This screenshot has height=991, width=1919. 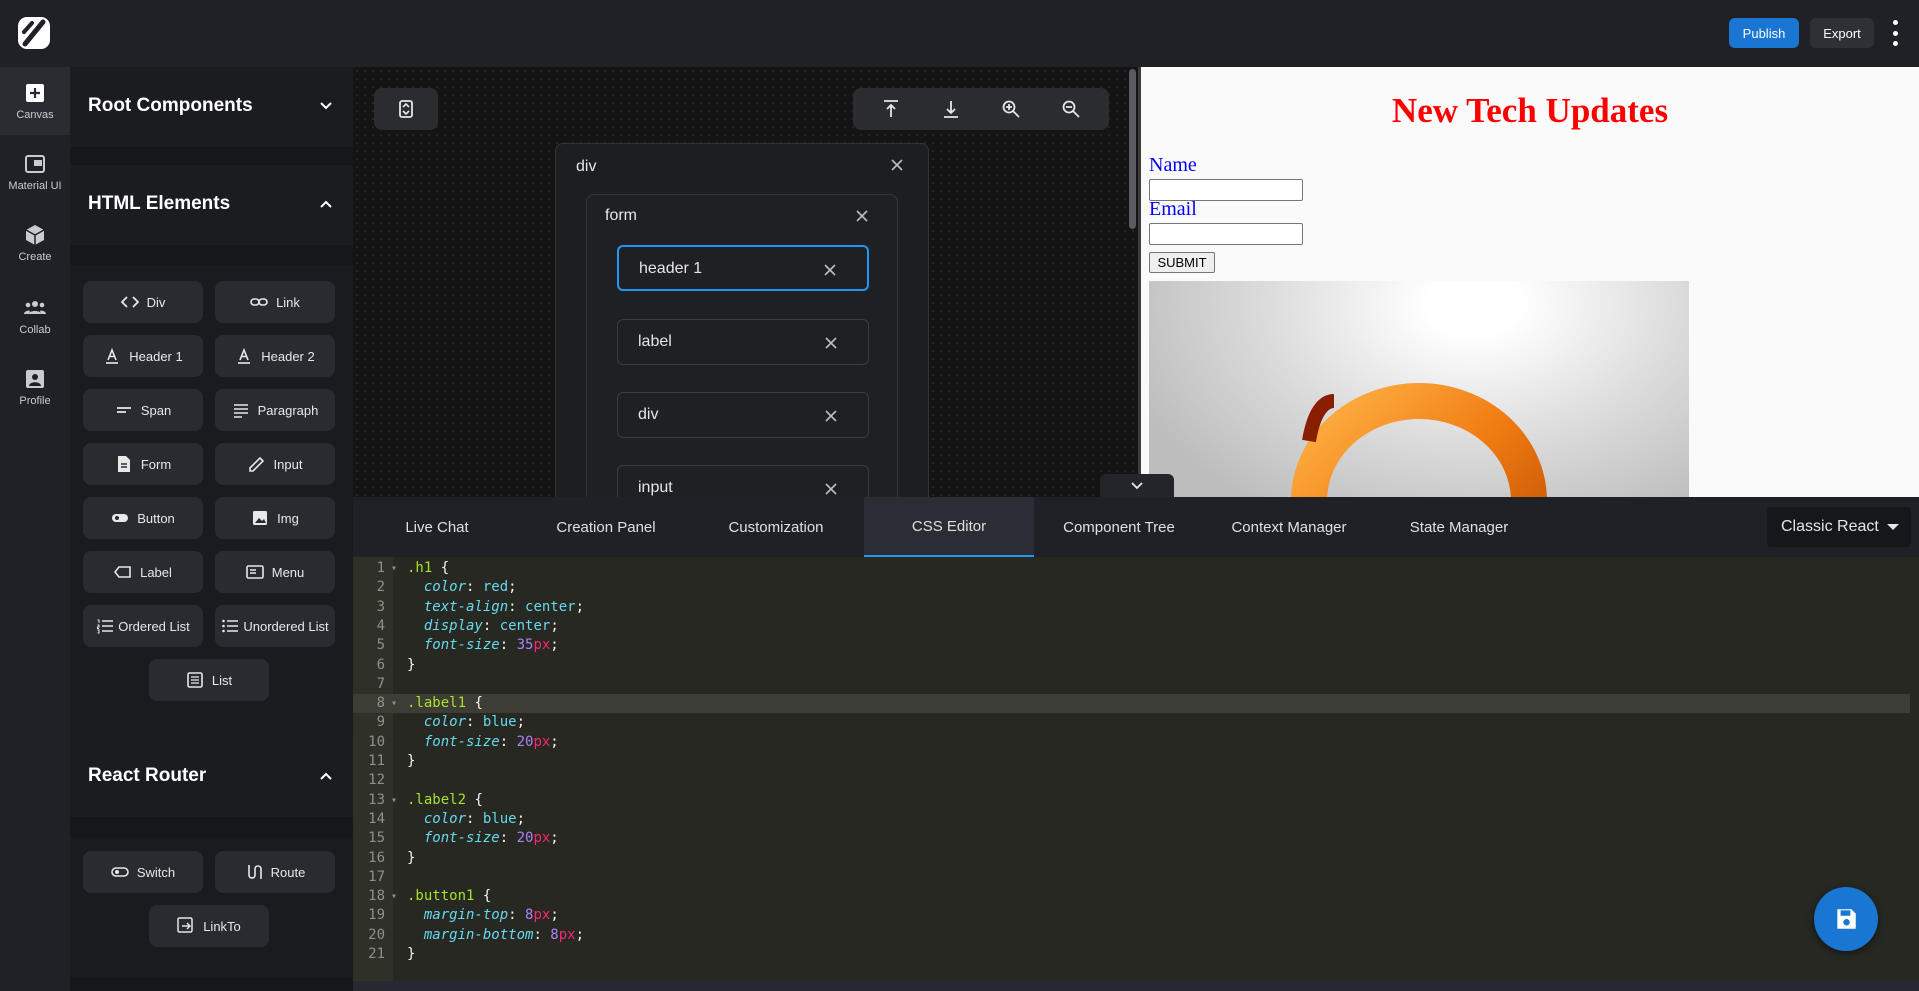 What do you see at coordinates (275, 356) in the screenshot?
I see `component-header2-button: Header 2` at bounding box center [275, 356].